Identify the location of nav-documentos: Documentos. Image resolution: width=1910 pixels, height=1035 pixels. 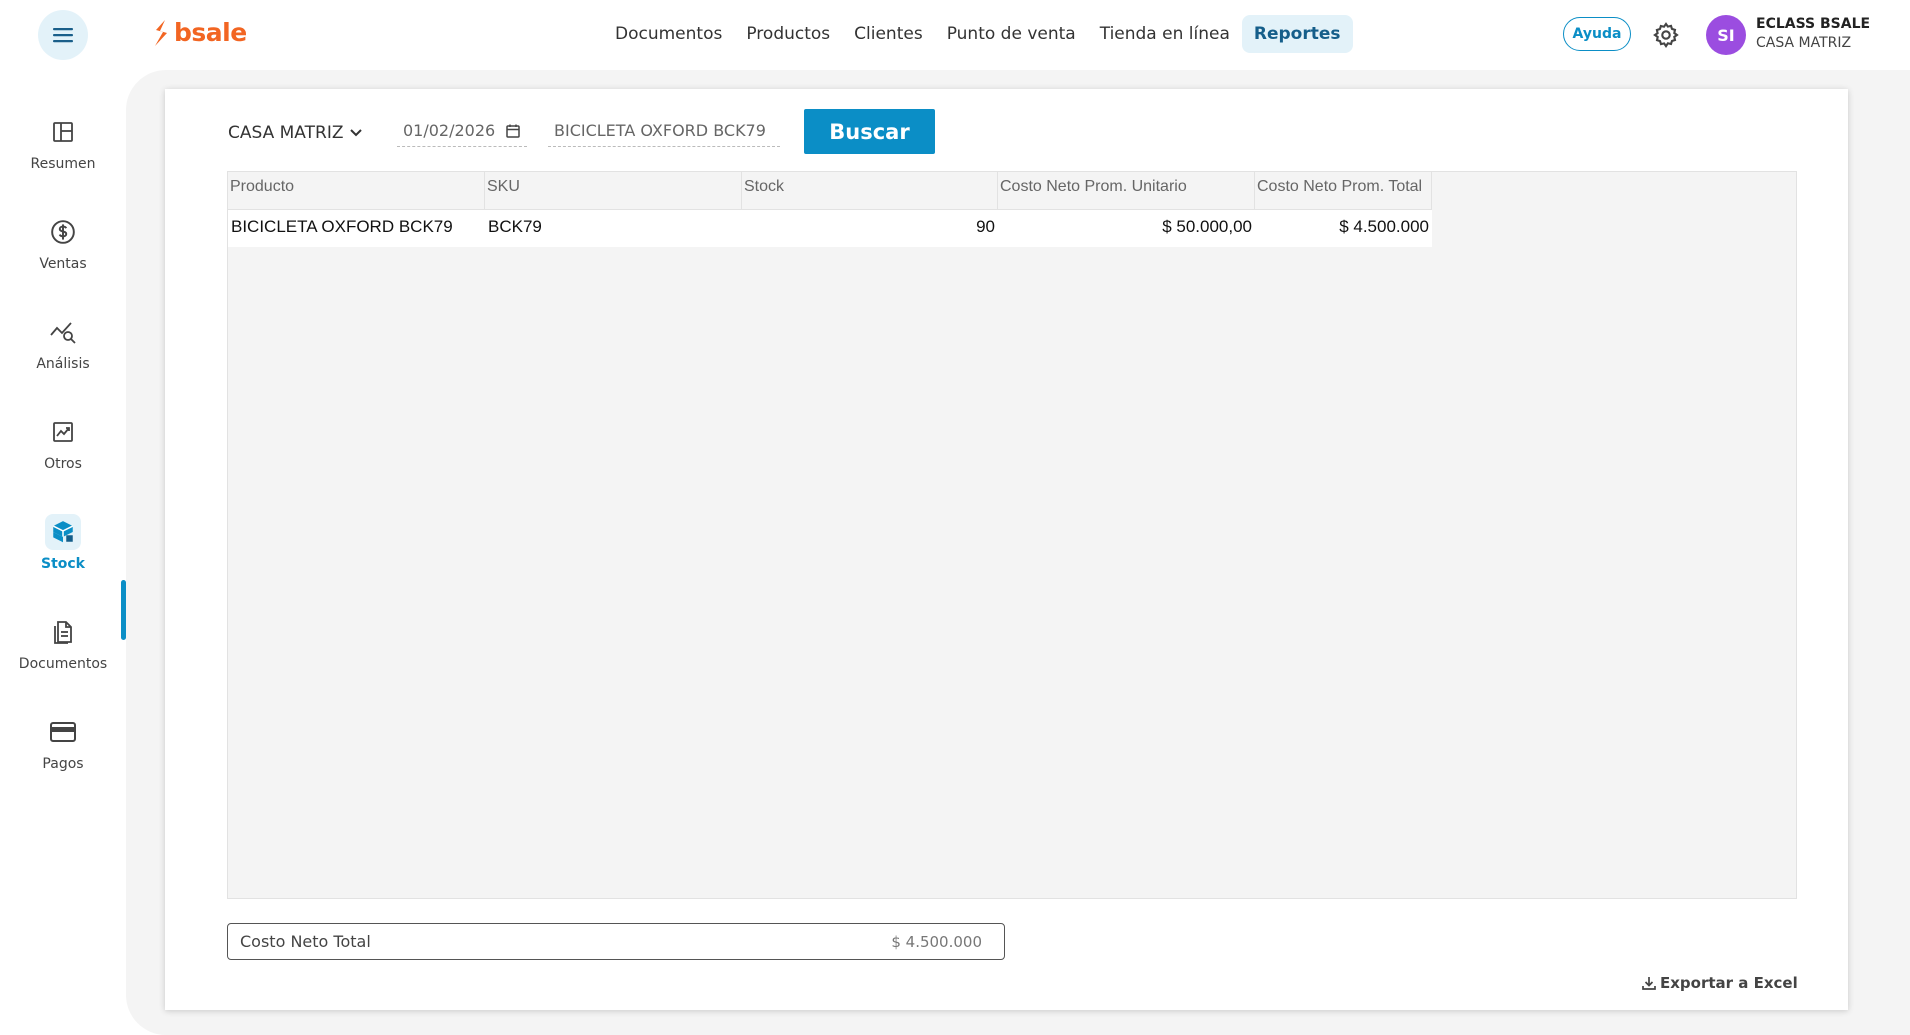
(668, 34).